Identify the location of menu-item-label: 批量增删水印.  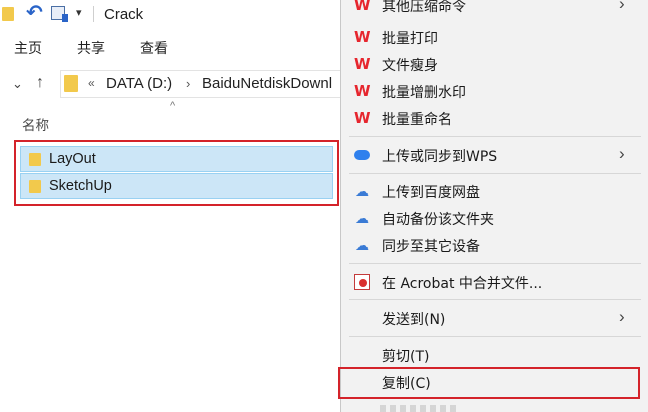
(424, 93).